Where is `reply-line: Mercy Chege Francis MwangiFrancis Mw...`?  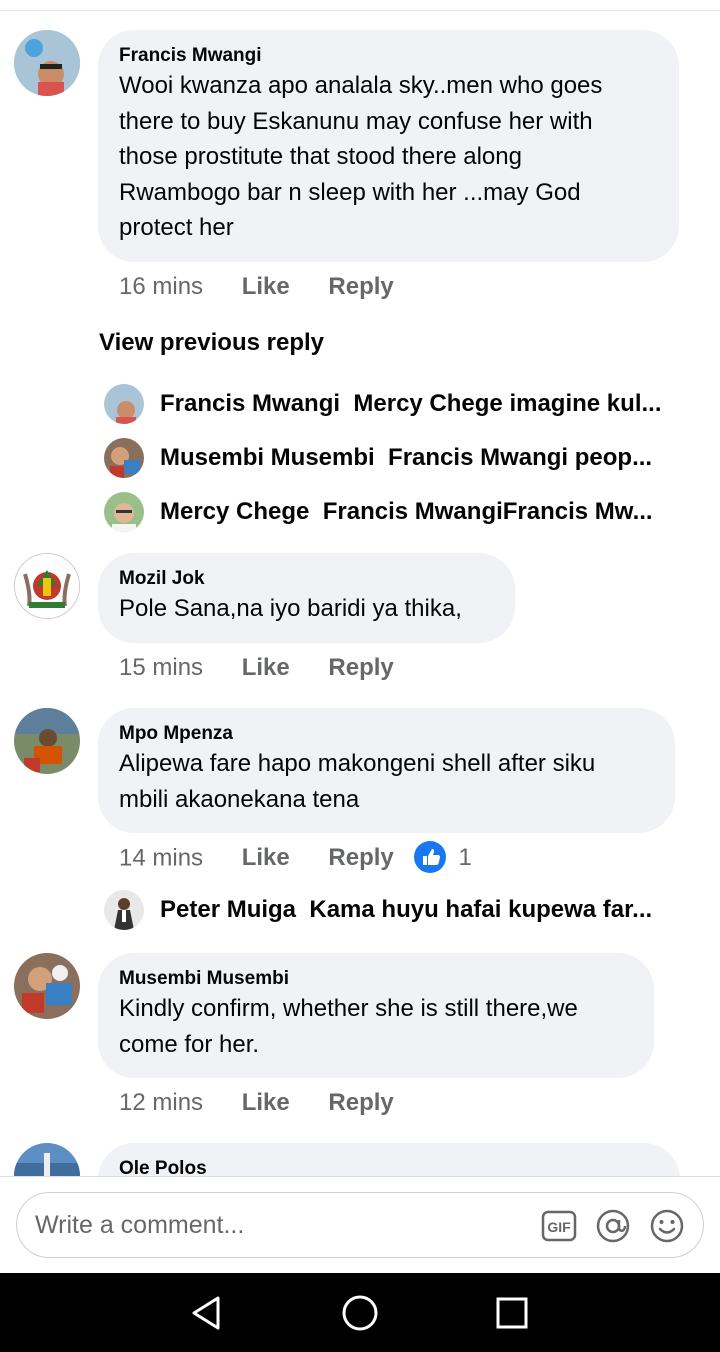 reply-line: Mercy Chege Francis MwangiFrancis Mw... is located at coordinates (406, 512).